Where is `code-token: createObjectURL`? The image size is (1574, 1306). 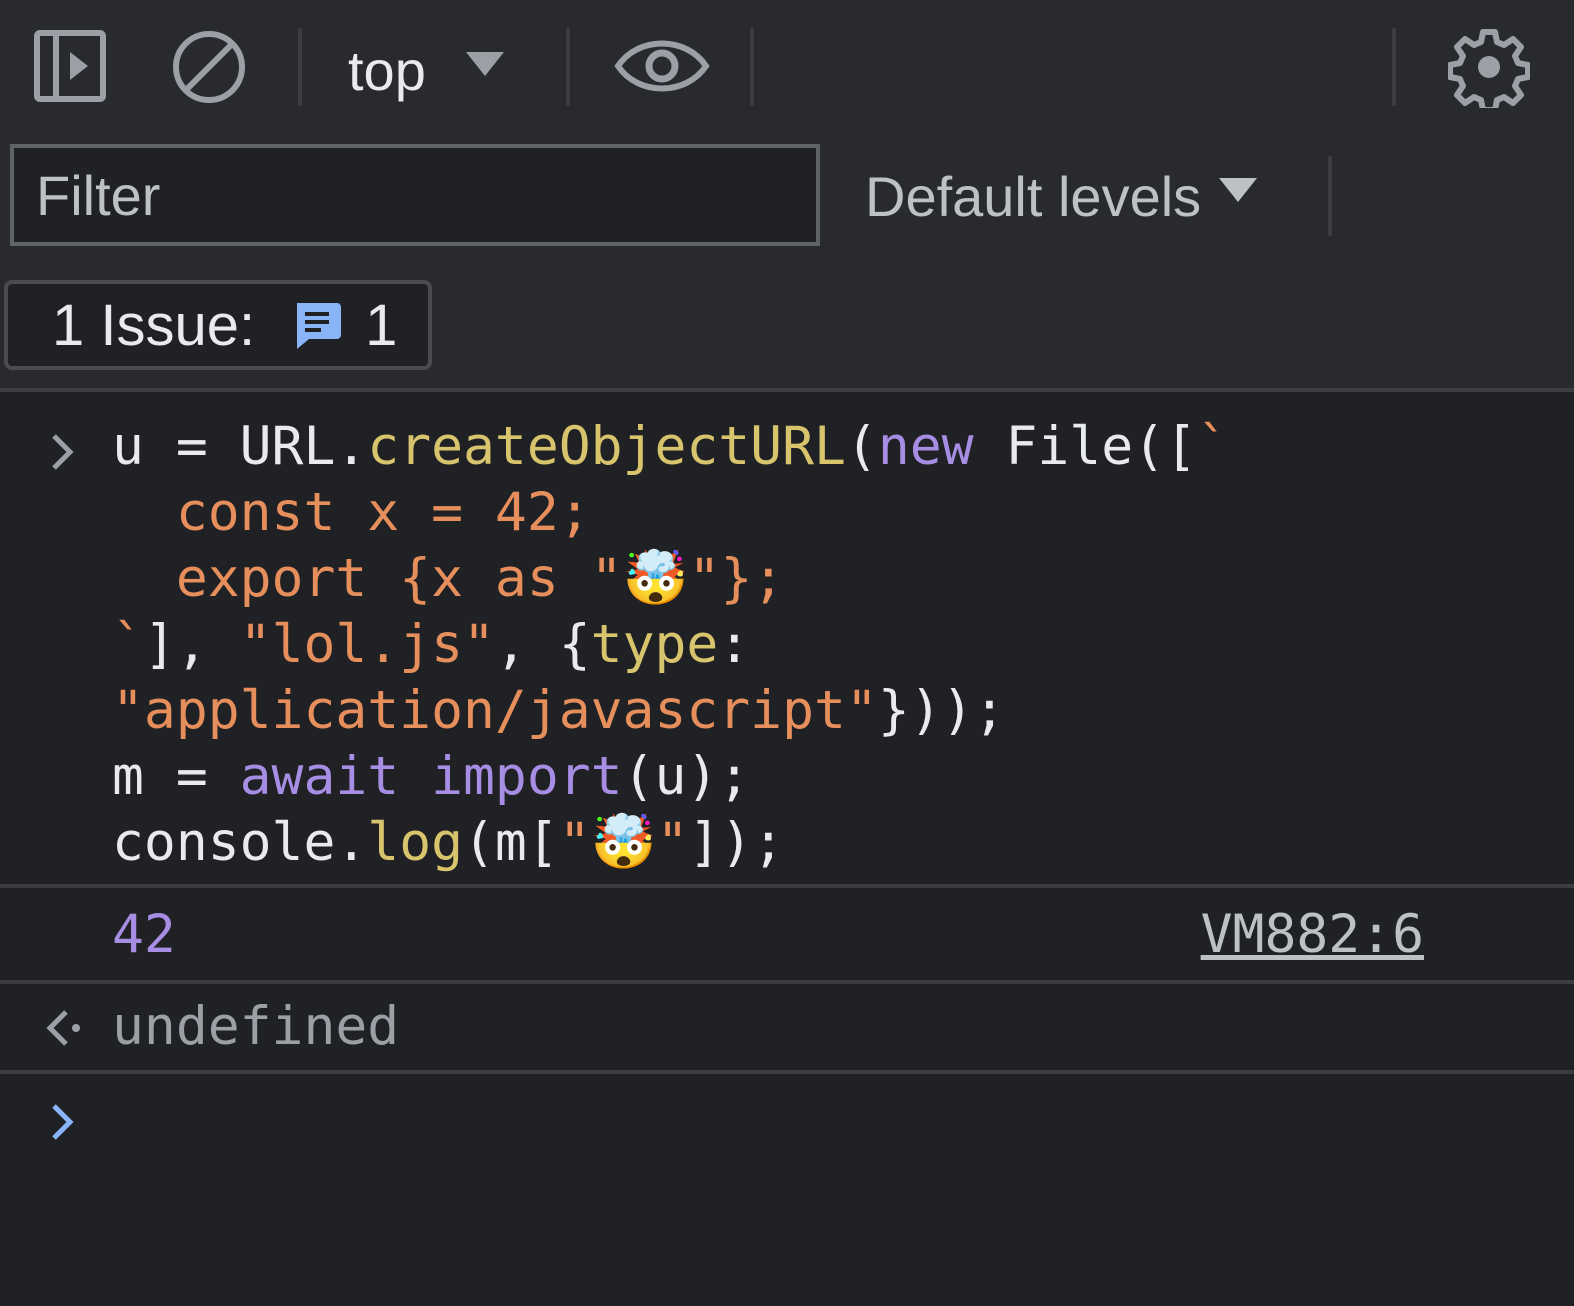
code-token: createObjectURL is located at coordinates (606, 446).